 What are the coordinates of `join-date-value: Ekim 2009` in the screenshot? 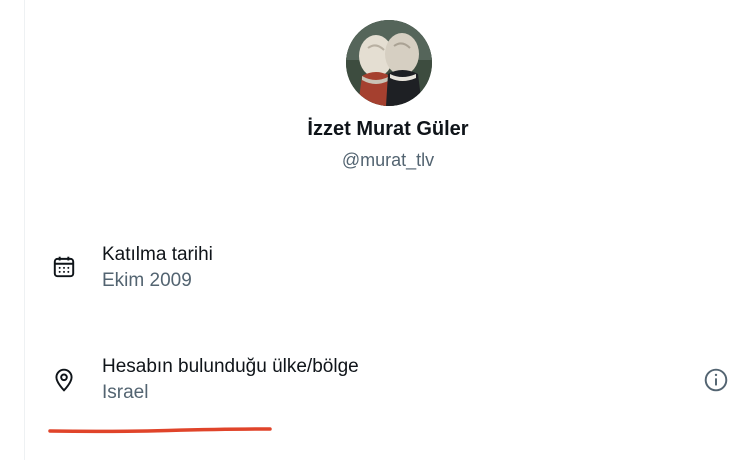 It's located at (147, 280).